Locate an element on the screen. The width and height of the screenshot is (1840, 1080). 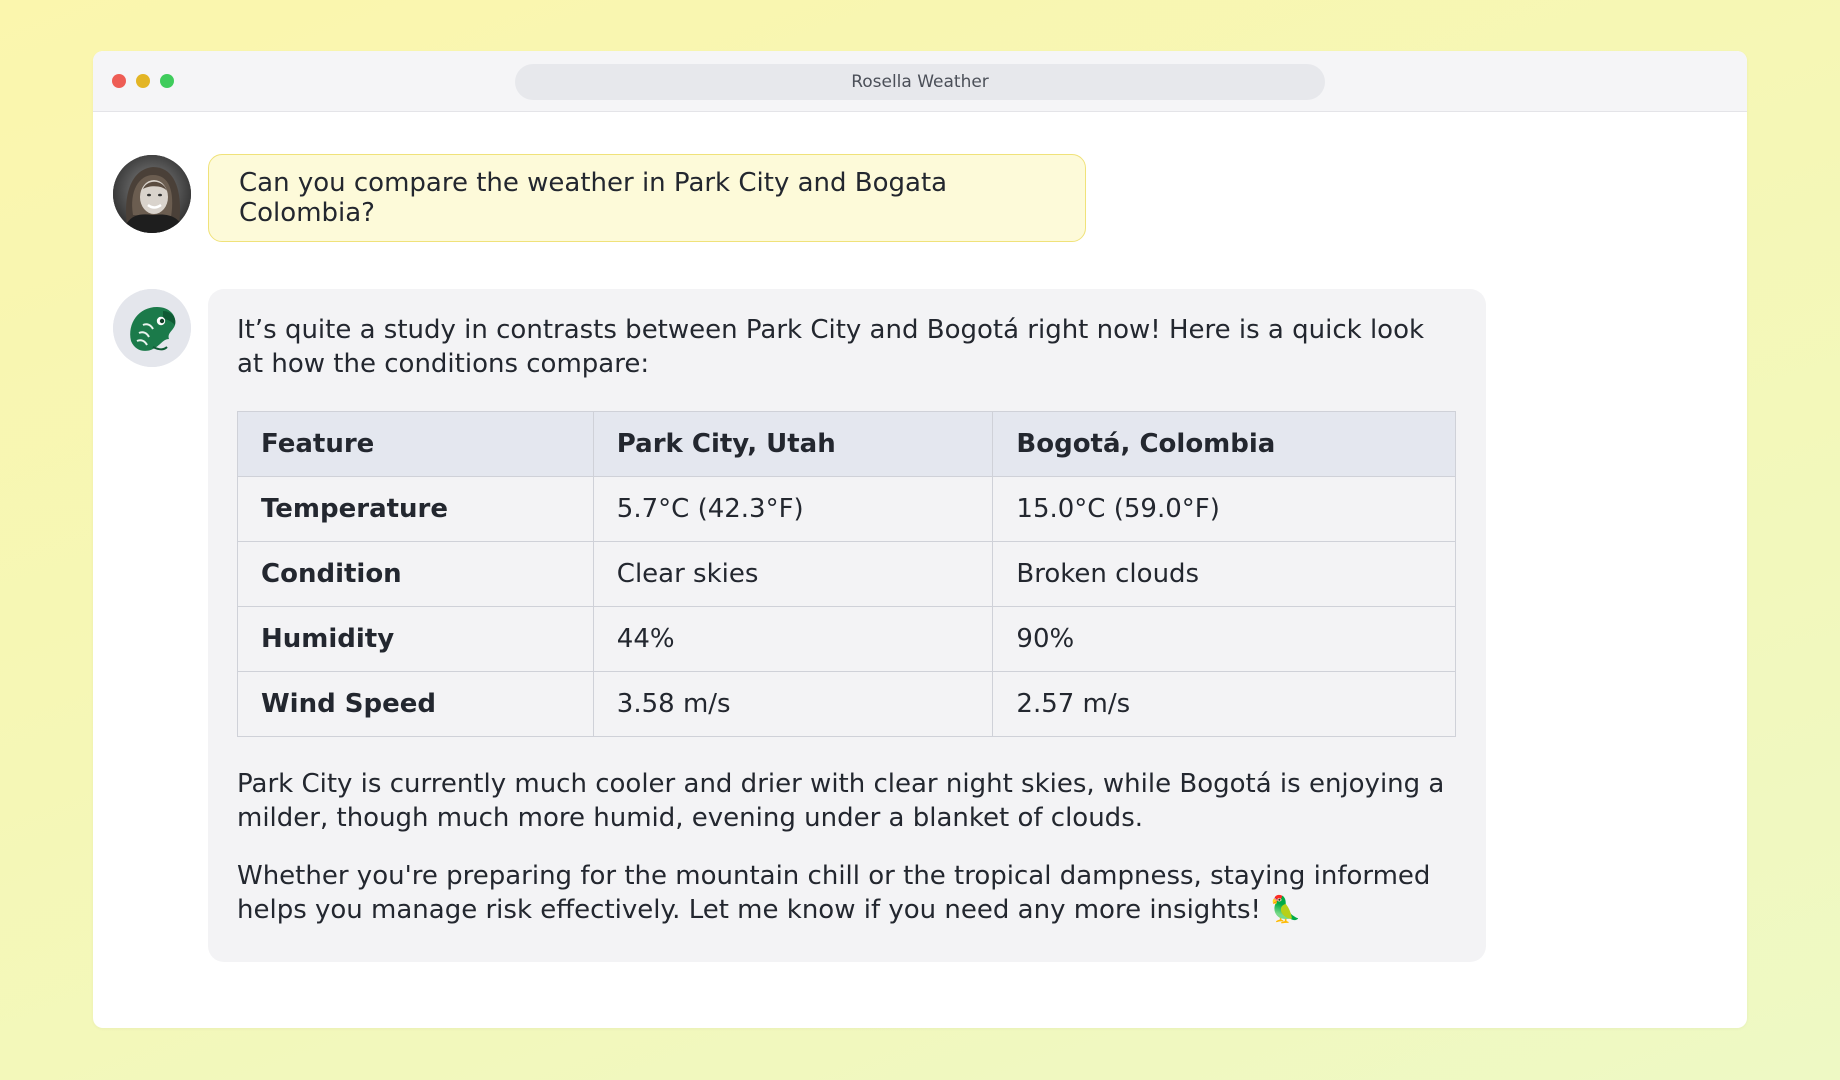
table-header-cell: Park City, Utah is located at coordinates (793, 444).